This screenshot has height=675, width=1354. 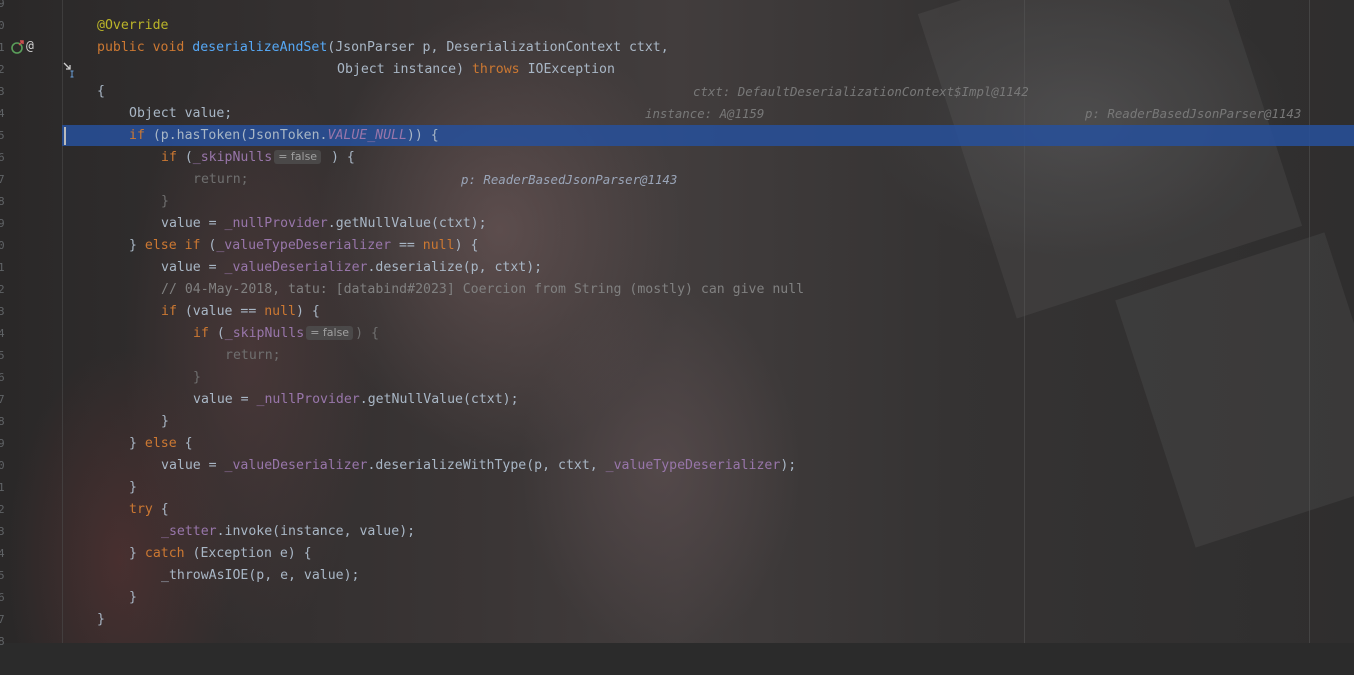 What do you see at coordinates (172, 245) in the screenshot?
I see `keyword-token: else if` at bounding box center [172, 245].